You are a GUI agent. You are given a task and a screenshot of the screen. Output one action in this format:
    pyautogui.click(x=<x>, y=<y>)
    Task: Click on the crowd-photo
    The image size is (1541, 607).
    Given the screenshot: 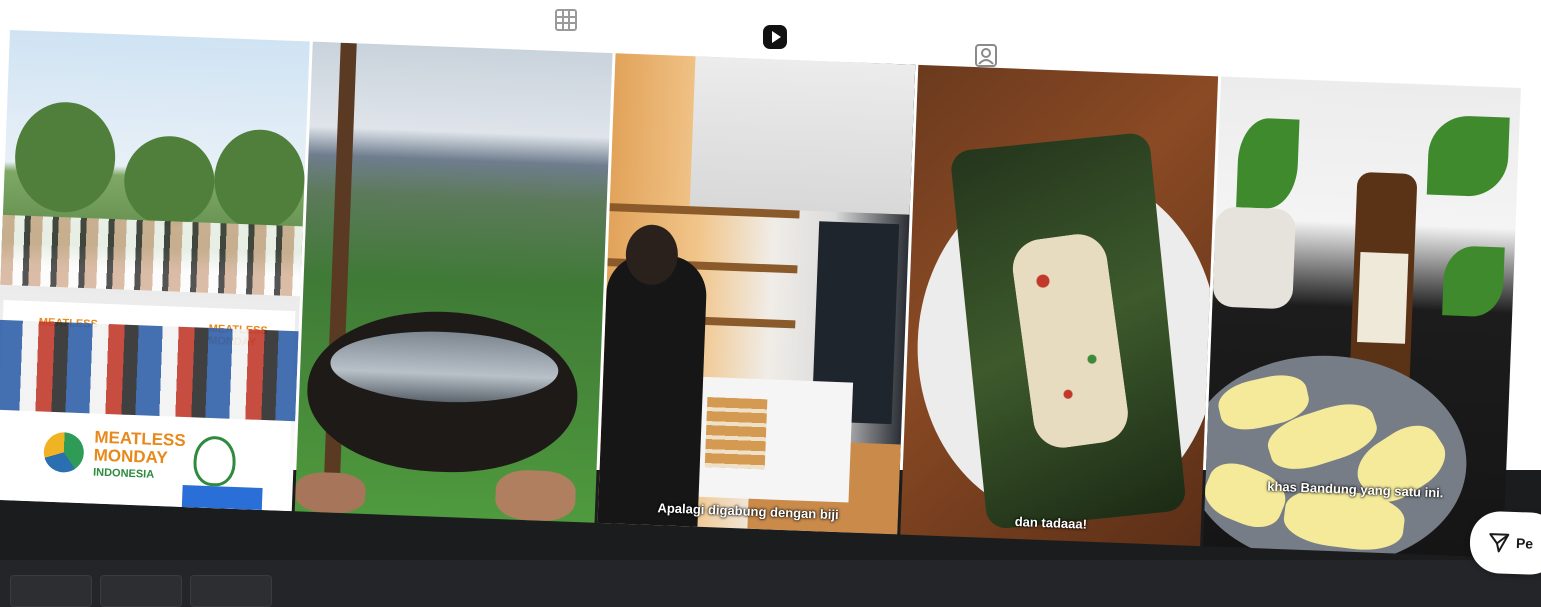 What is the action you would take?
    pyautogui.click(x=151, y=255)
    